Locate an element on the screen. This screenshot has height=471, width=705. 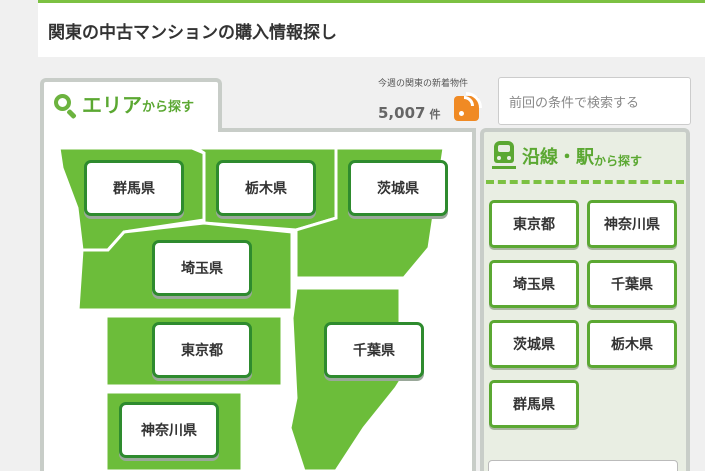
line-station-header: 沿線・駅 から探す is located at coordinates (567, 156).